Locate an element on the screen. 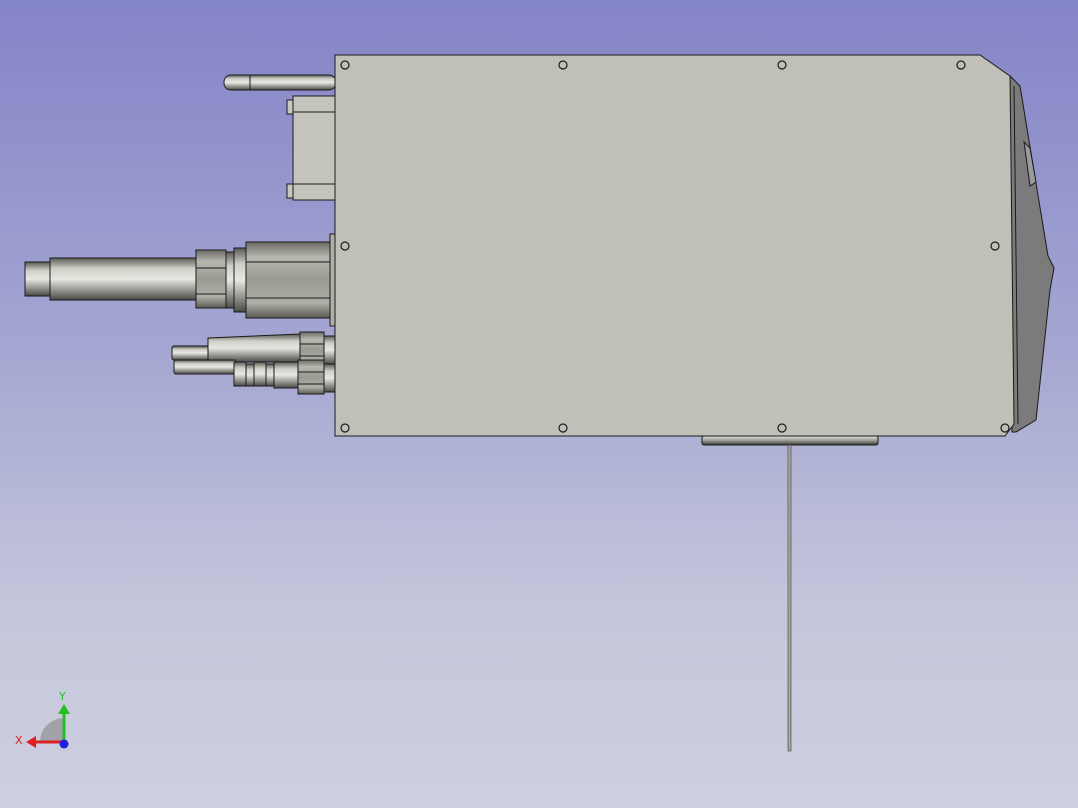 Image resolution: width=1078 pixels, height=808 pixels. small-fitting-lower is located at coordinates (255, 377).